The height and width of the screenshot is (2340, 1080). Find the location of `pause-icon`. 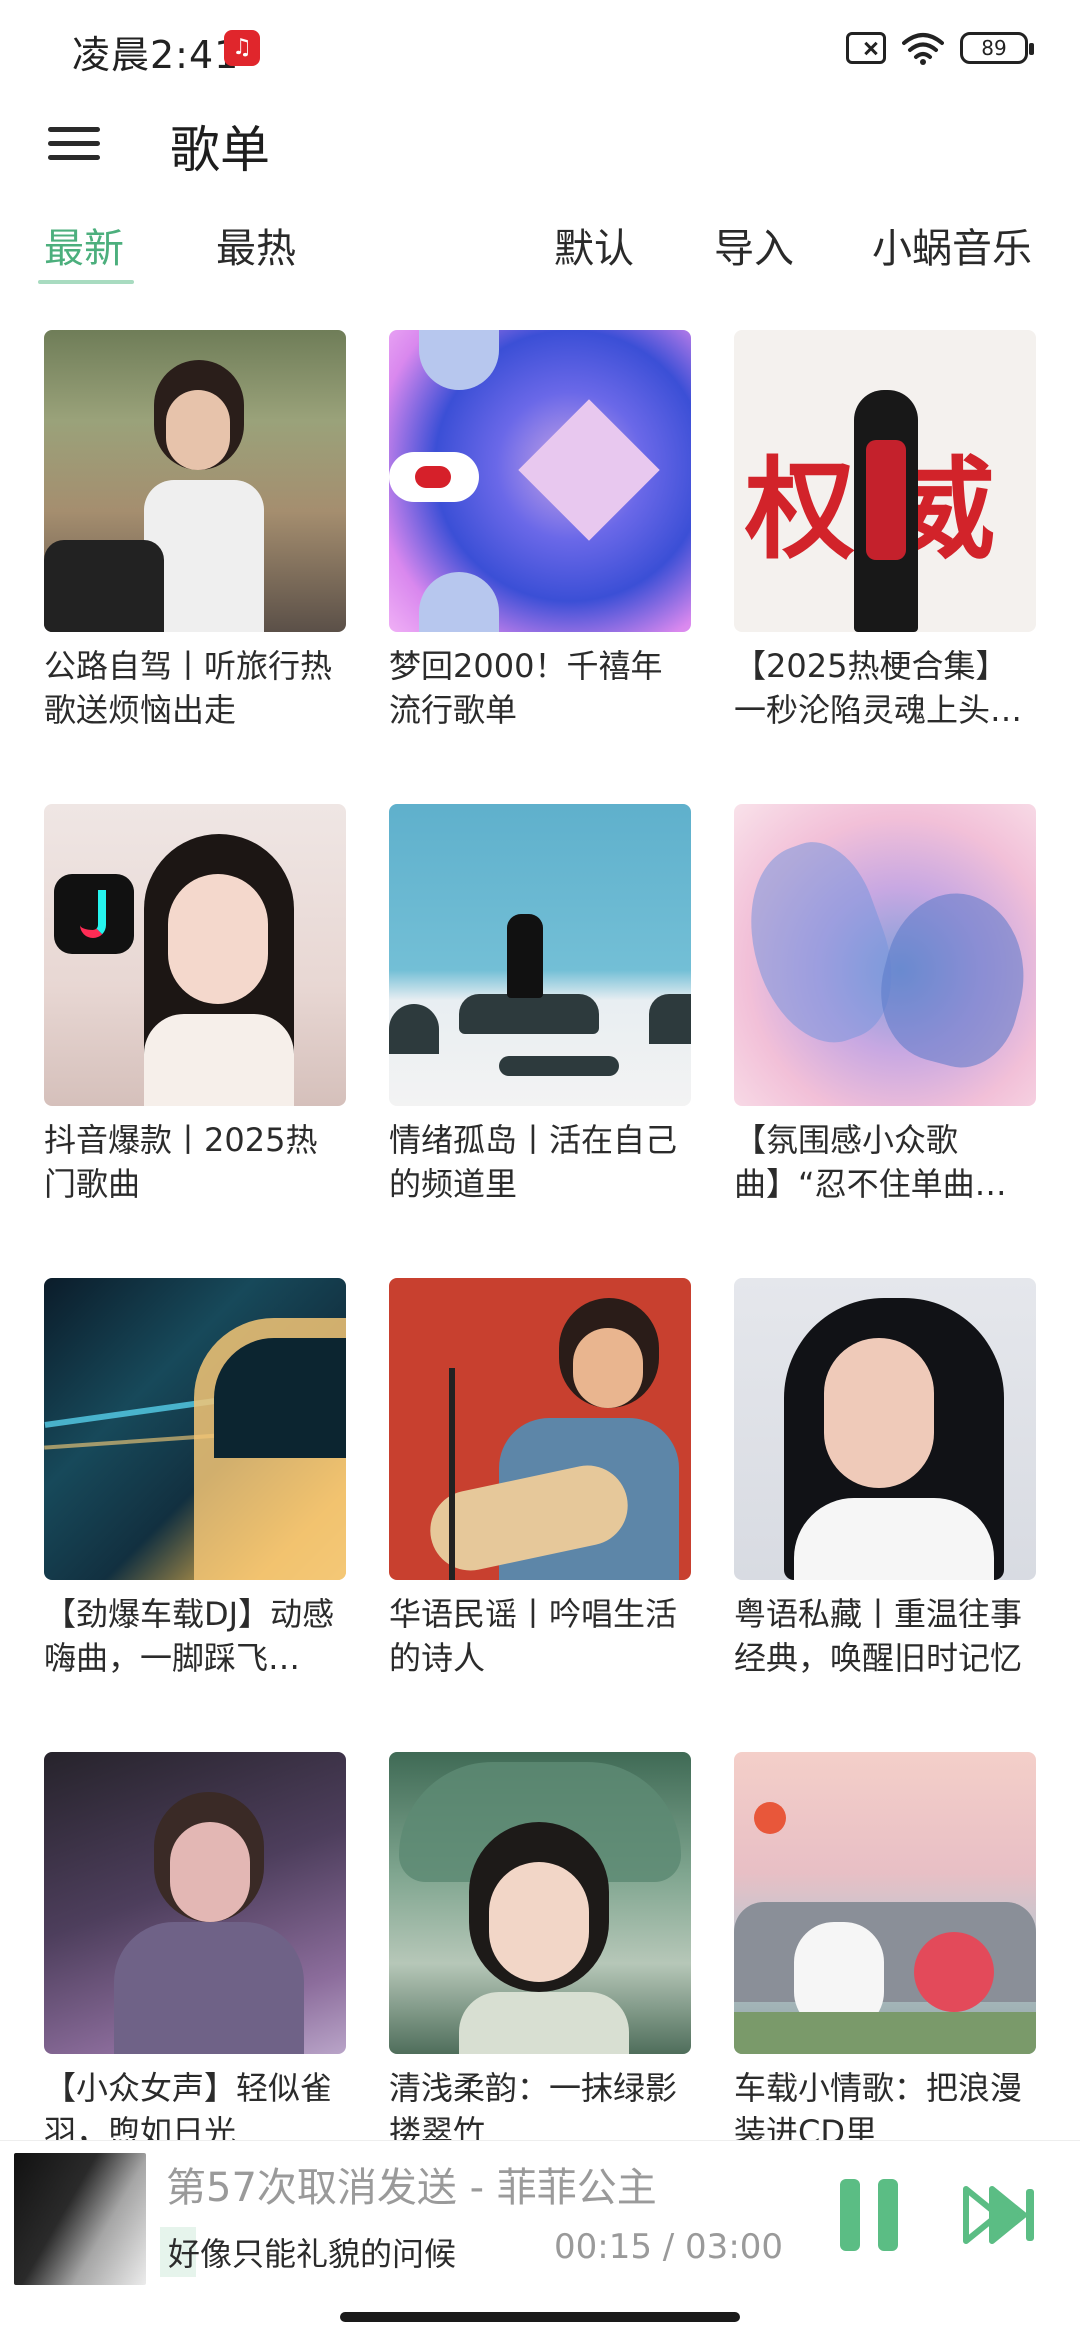

pause-icon is located at coordinates (850, 2215).